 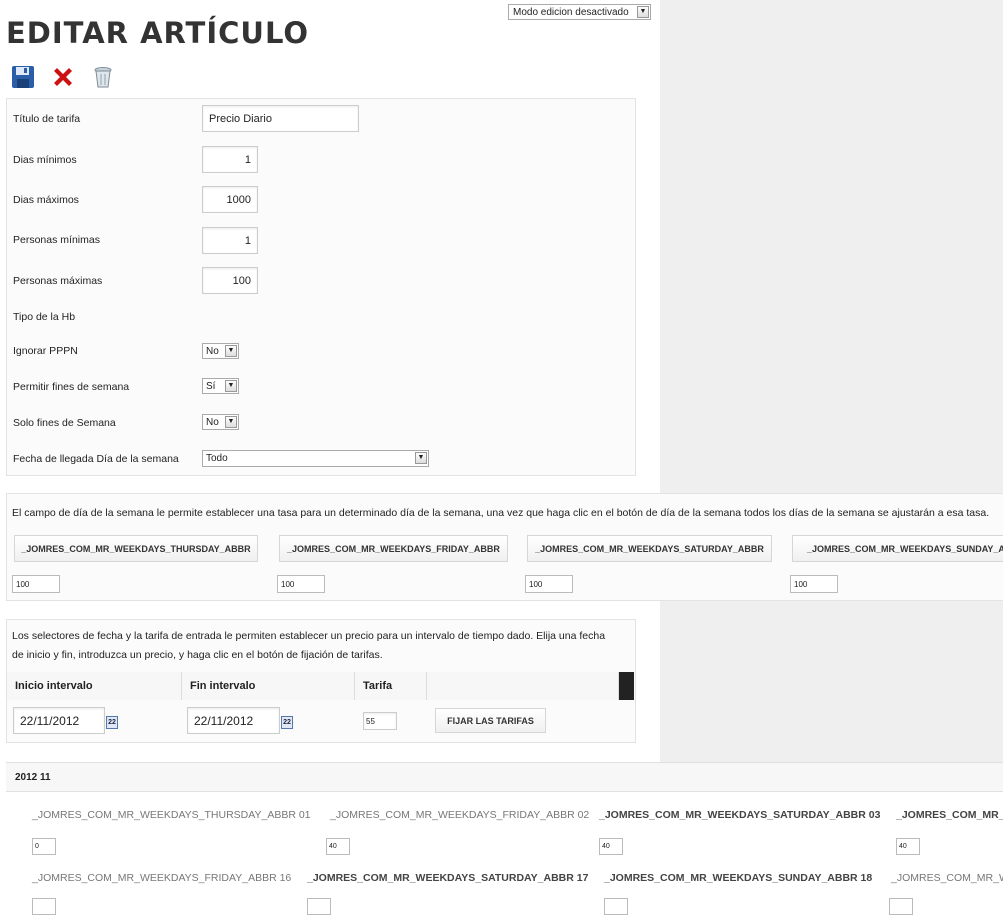 I want to click on max-people-input: 100, so click(x=230, y=280).